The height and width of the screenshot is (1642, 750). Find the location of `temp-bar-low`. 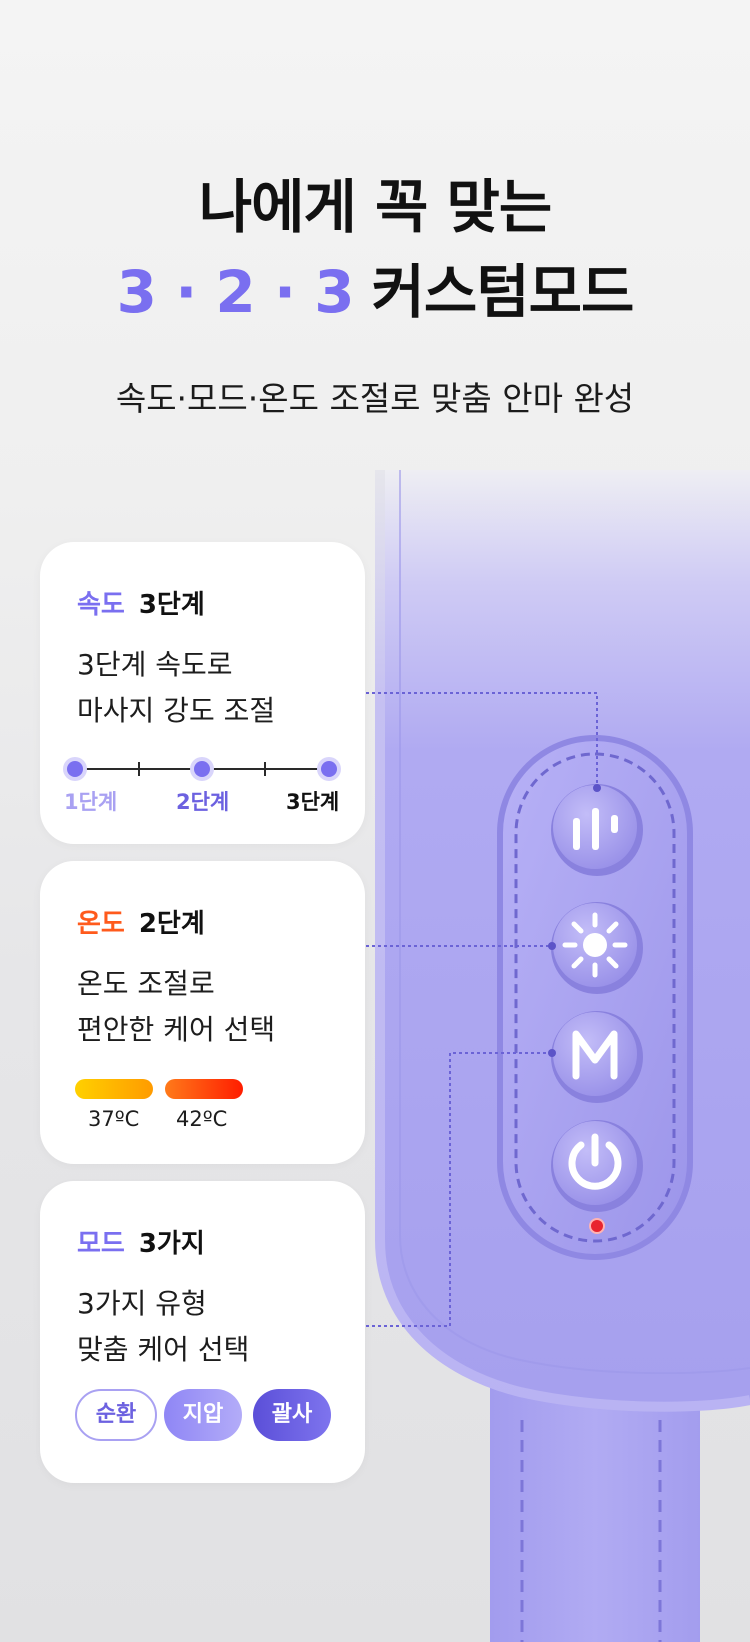

temp-bar-low is located at coordinates (114, 1089).